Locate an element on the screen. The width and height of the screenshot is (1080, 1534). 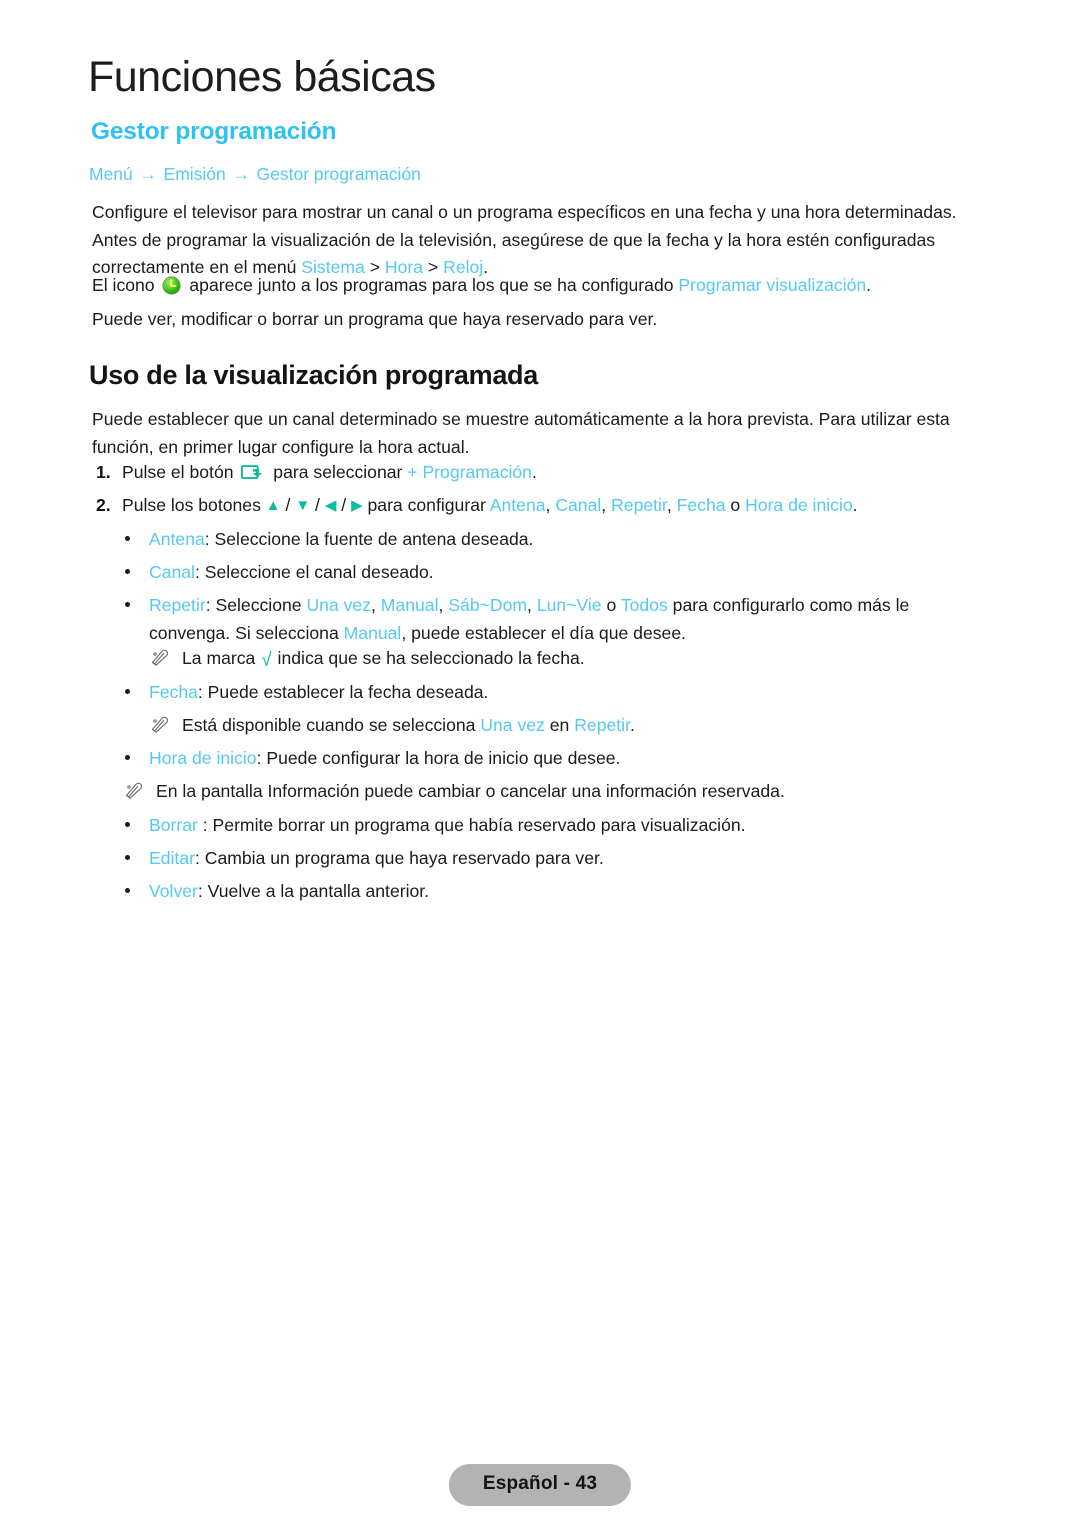
section-heading-uso-visualizacion-programada: Uso de la visualización programada is located at coordinates (313, 375).